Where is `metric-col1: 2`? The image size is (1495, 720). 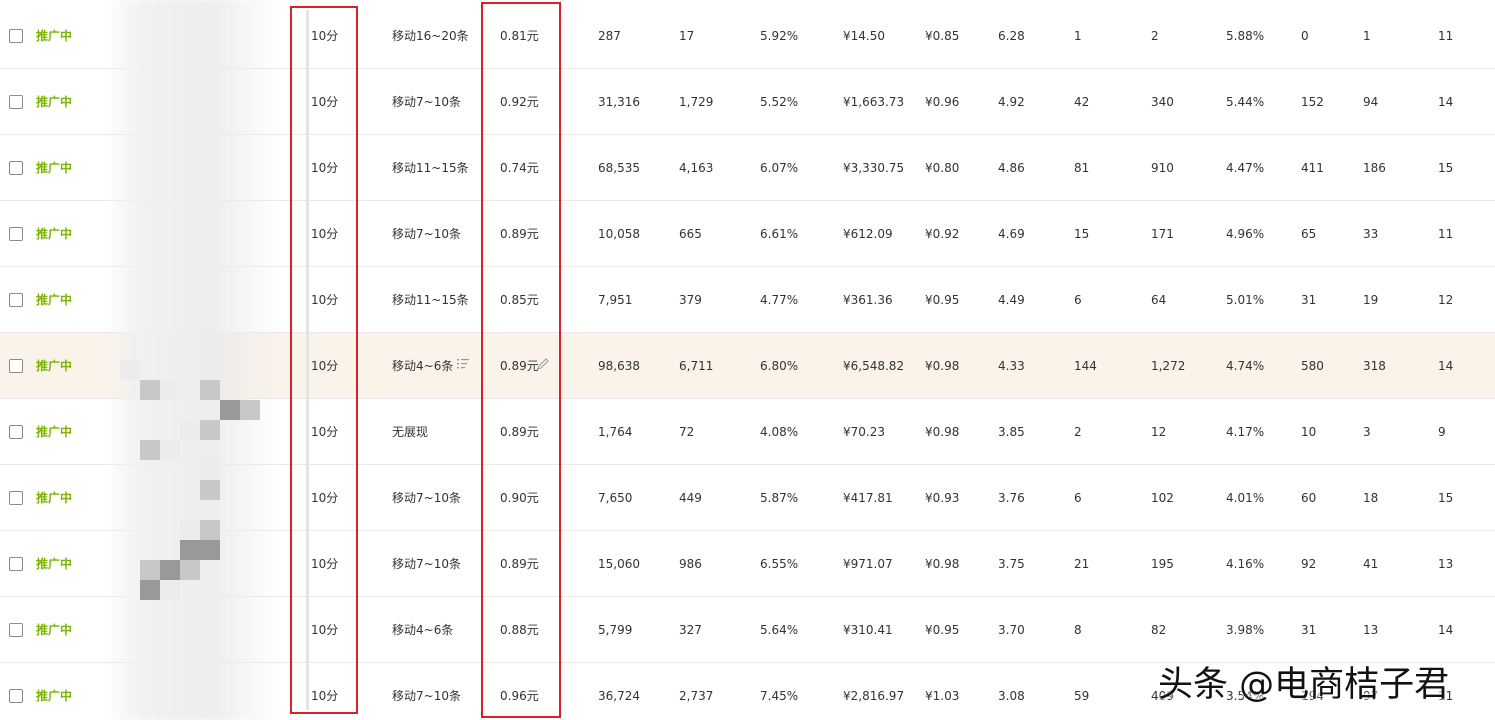 metric-col1: 2 is located at coordinates (1078, 432).